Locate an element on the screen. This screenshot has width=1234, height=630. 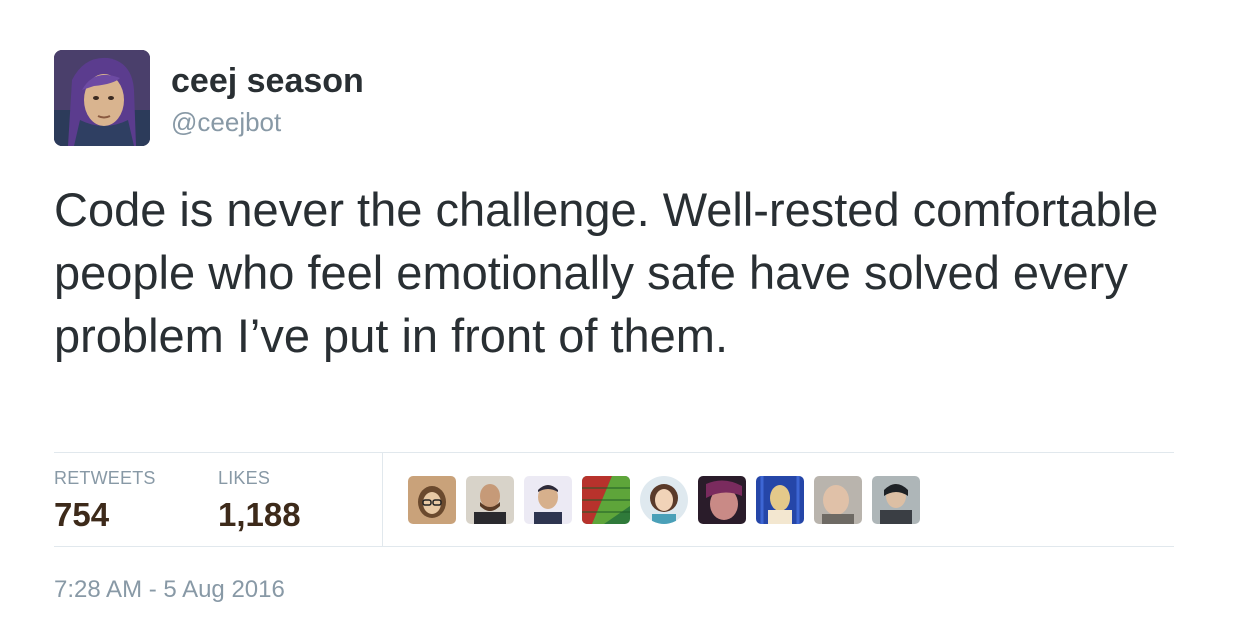
avatar-illustration is located at coordinates (102, 98).